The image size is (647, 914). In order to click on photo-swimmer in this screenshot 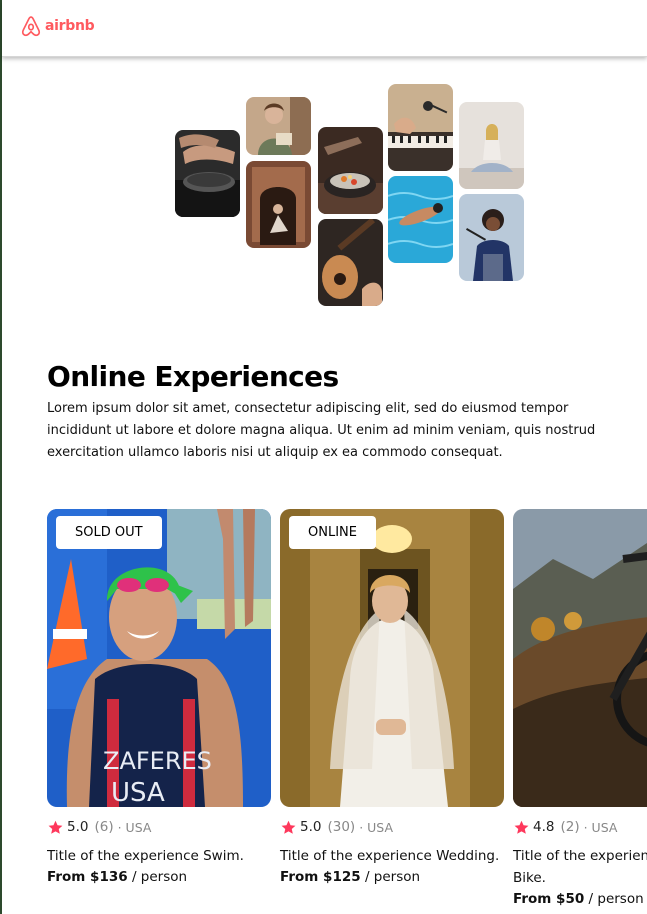, I will do `click(420, 219)`.